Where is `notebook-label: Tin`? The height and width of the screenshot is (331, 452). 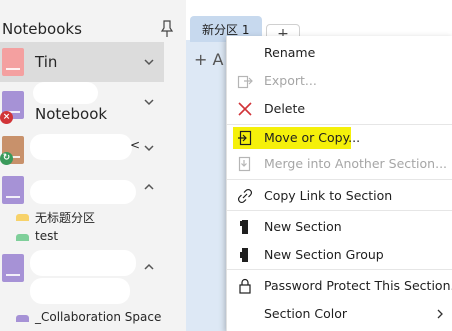
notebook-label: Tin is located at coordinates (46, 62).